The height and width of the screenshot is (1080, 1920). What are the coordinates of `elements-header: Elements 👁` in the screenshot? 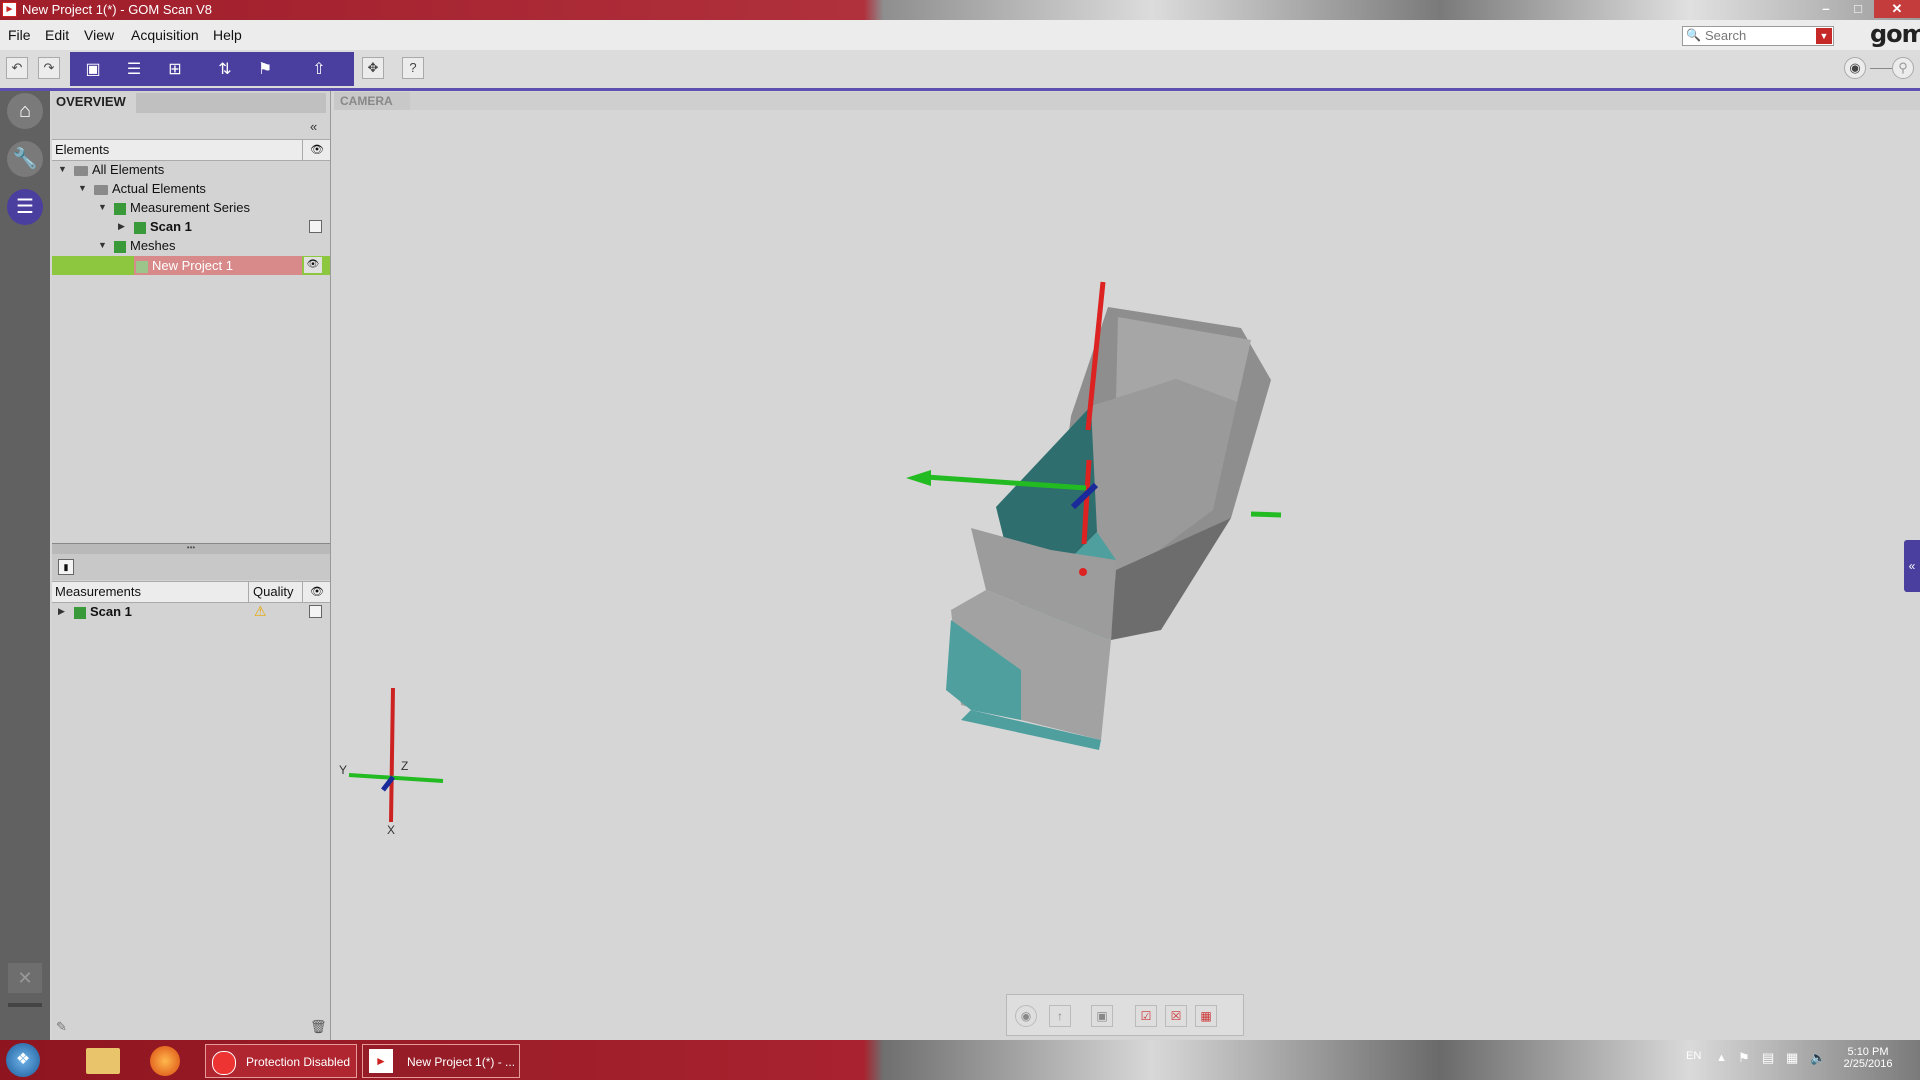 It's located at (191, 150).